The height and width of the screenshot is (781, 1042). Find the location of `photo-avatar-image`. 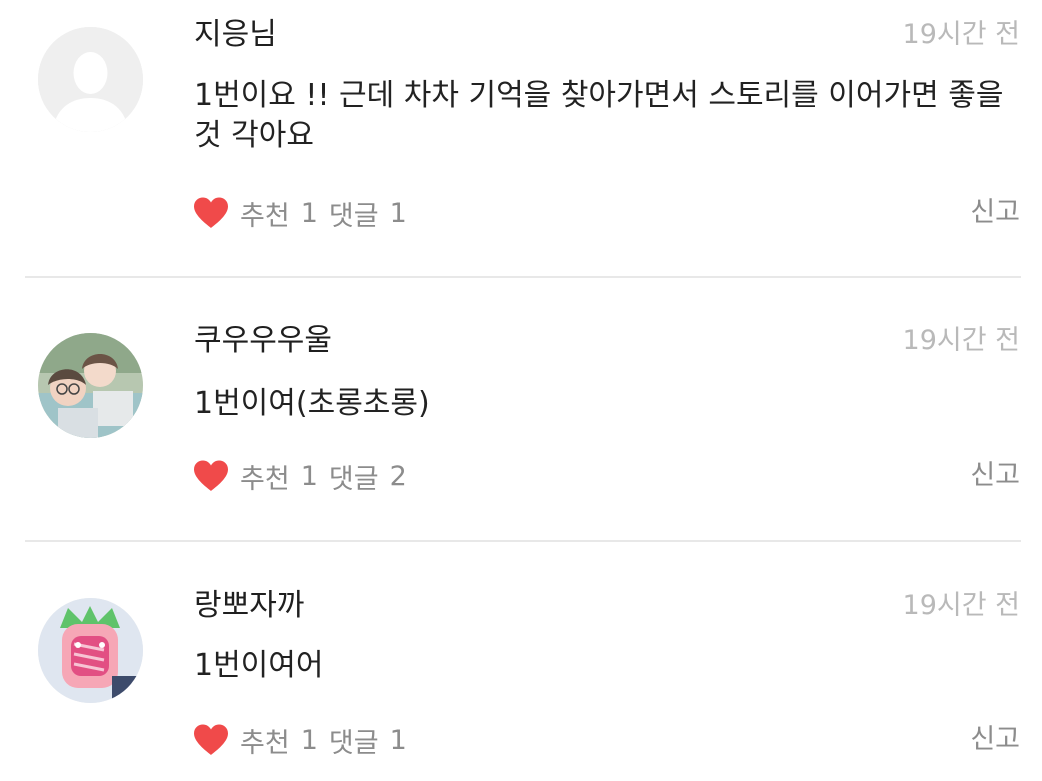

photo-avatar-image is located at coordinates (90, 385).